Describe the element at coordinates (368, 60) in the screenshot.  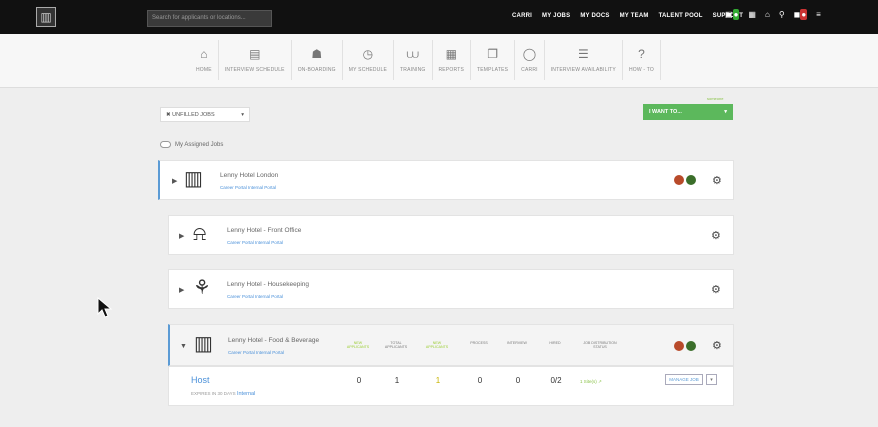
I see `nav-item-my-schedule: ◷ MY SCHEDULE` at that location.